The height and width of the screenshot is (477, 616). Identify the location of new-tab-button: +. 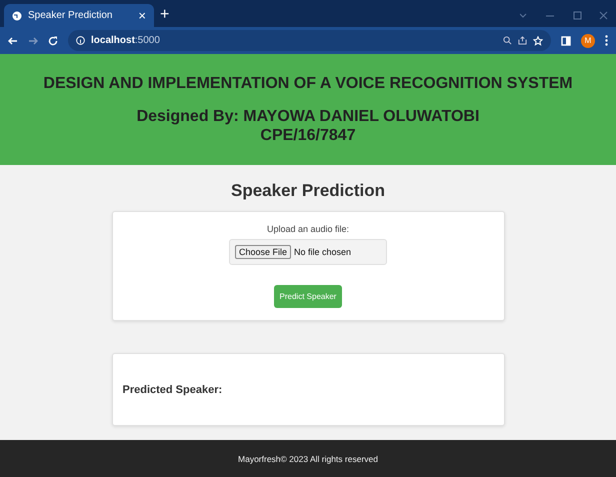
(165, 15).